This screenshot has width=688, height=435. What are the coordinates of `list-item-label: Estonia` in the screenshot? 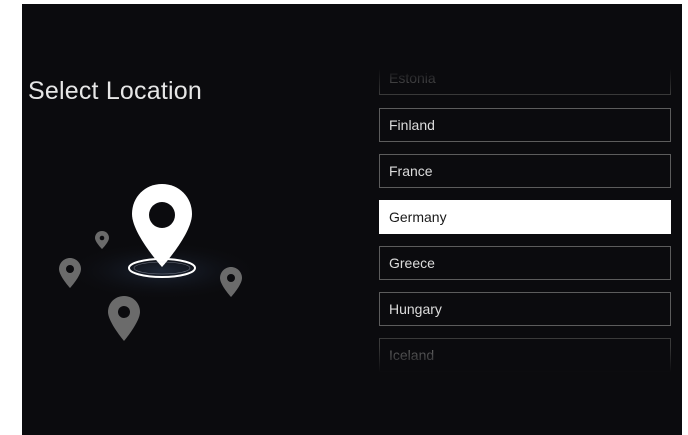 It's located at (412, 78).